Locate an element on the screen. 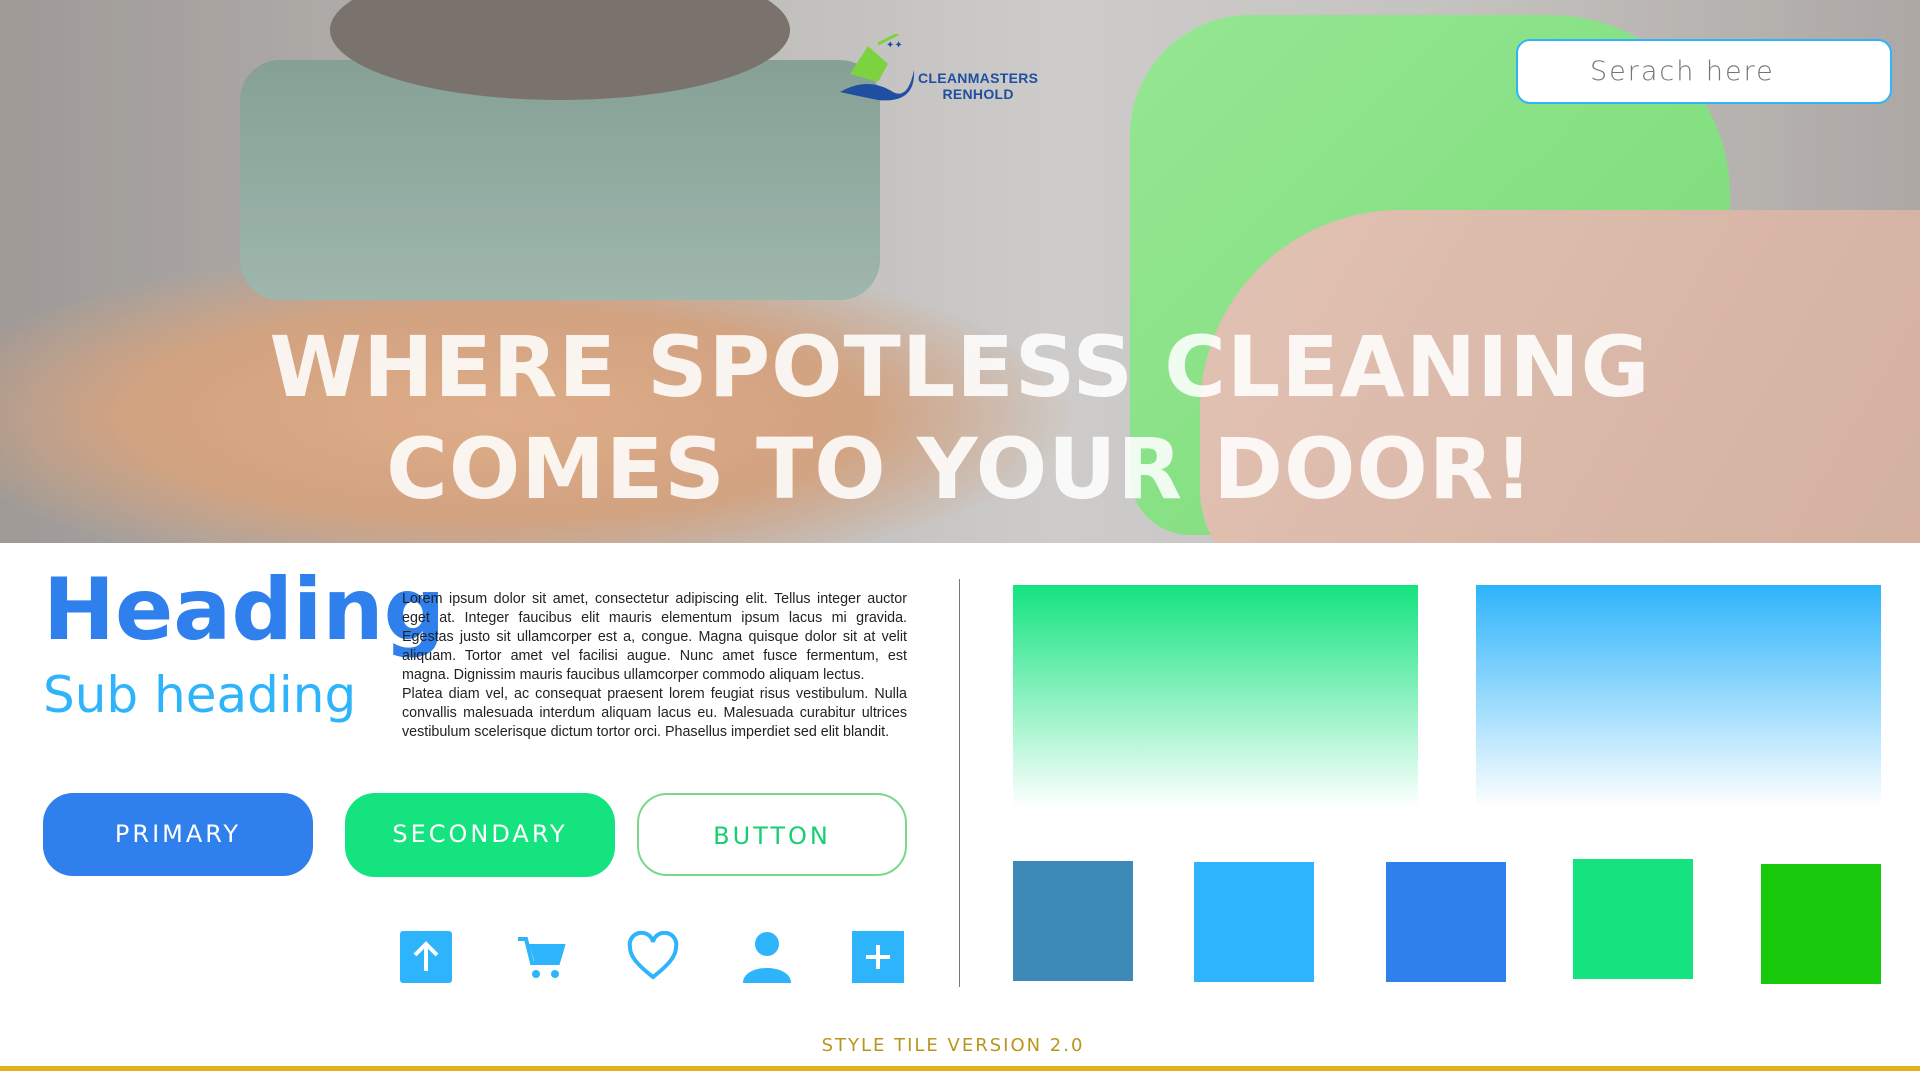  brand-name-line2: RENHOLD is located at coordinates (978, 94).